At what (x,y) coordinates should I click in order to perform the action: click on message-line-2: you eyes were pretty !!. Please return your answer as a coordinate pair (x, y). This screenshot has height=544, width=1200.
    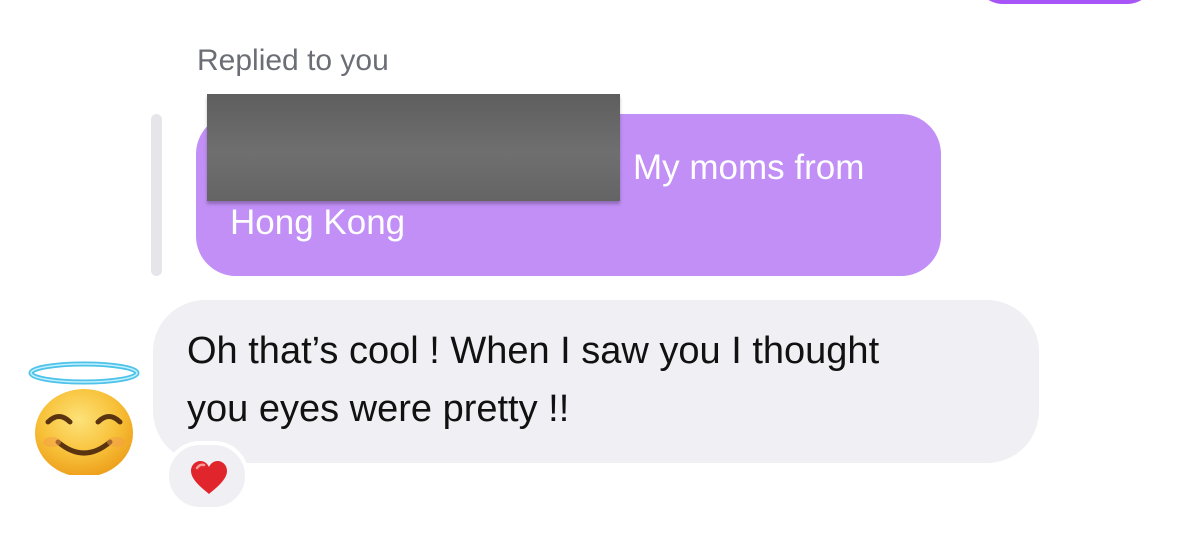
    Looking at the image, I should click on (378, 409).